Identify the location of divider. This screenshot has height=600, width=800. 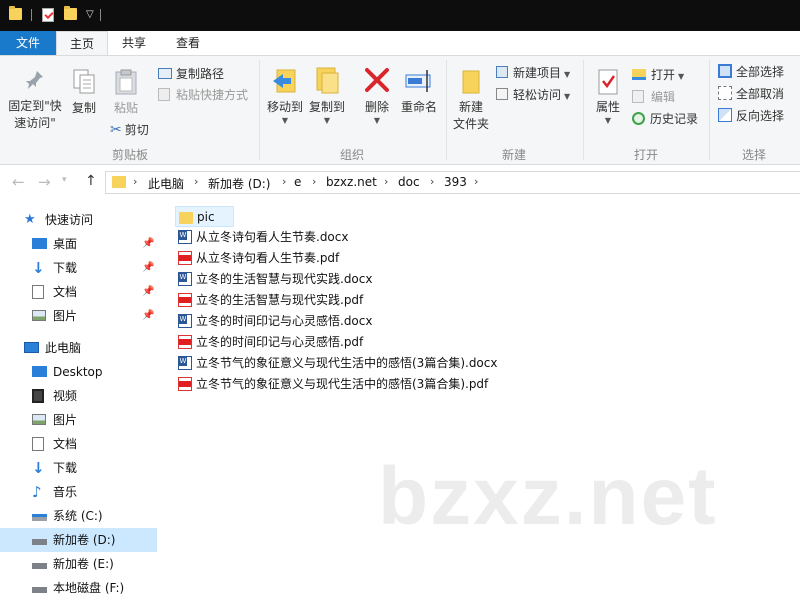
(31, 15).